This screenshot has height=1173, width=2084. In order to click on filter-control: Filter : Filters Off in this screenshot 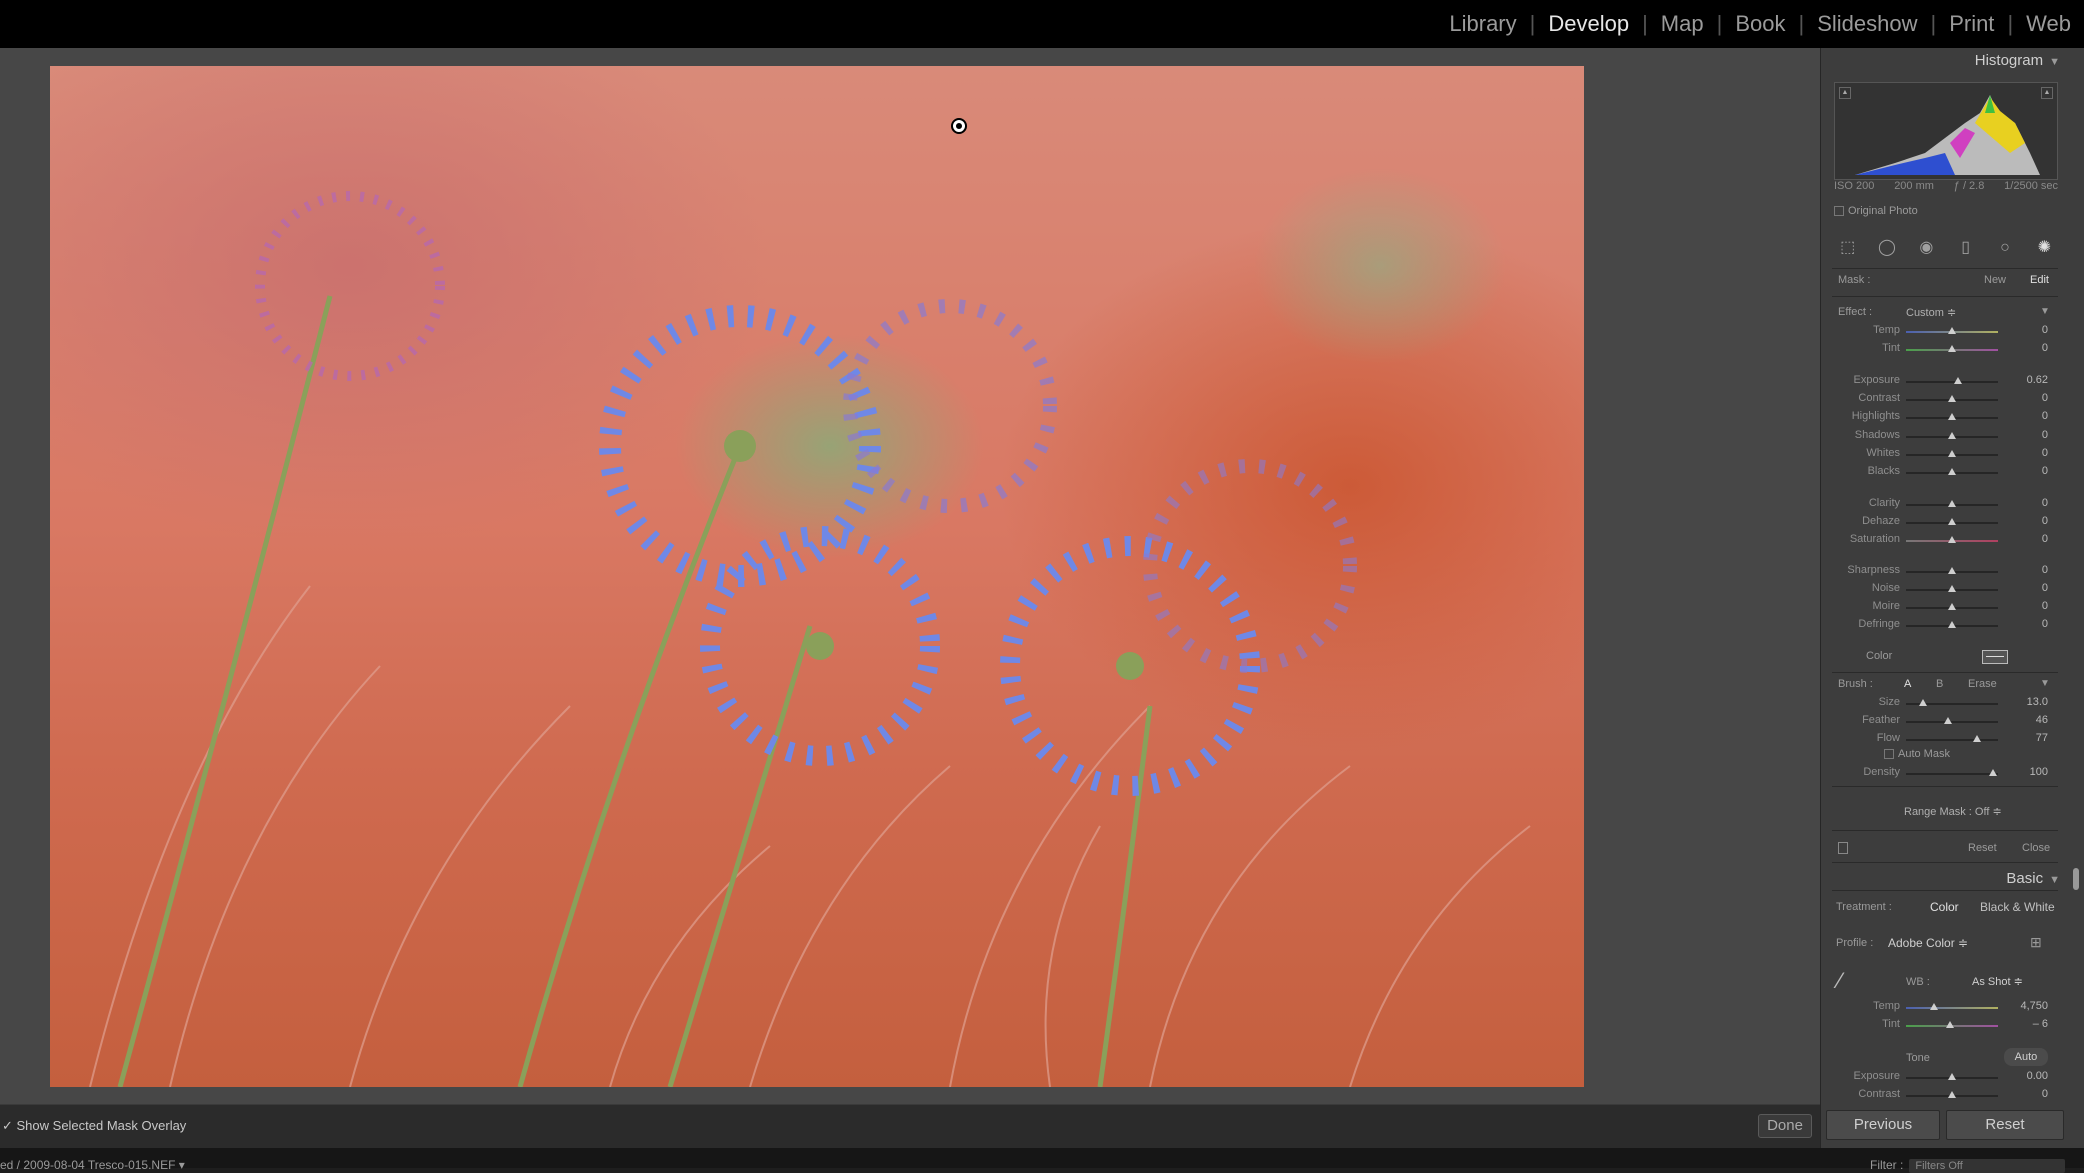, I will do `click(1968, 1165)`.